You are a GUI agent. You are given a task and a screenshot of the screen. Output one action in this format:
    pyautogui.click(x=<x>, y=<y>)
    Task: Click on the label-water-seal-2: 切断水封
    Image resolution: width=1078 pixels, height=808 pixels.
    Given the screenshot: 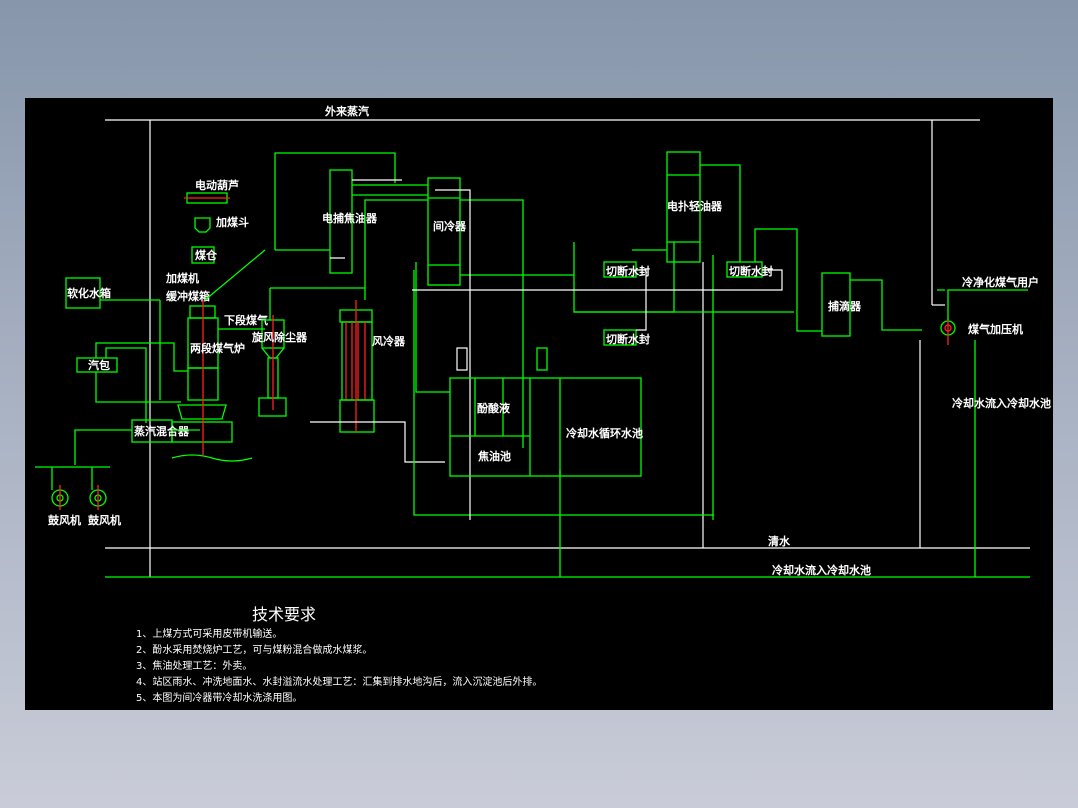 What is the action you would take?
    pyautogui.click(x=751, y=271)
    